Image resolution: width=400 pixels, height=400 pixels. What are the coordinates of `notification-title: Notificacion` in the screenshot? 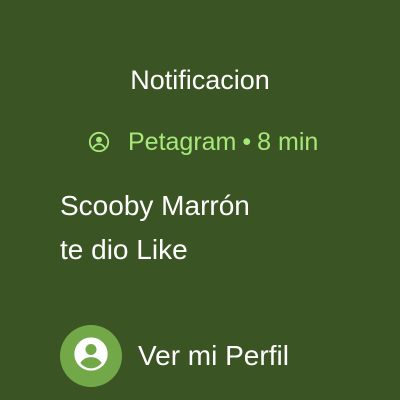 It's located at (200, 80).